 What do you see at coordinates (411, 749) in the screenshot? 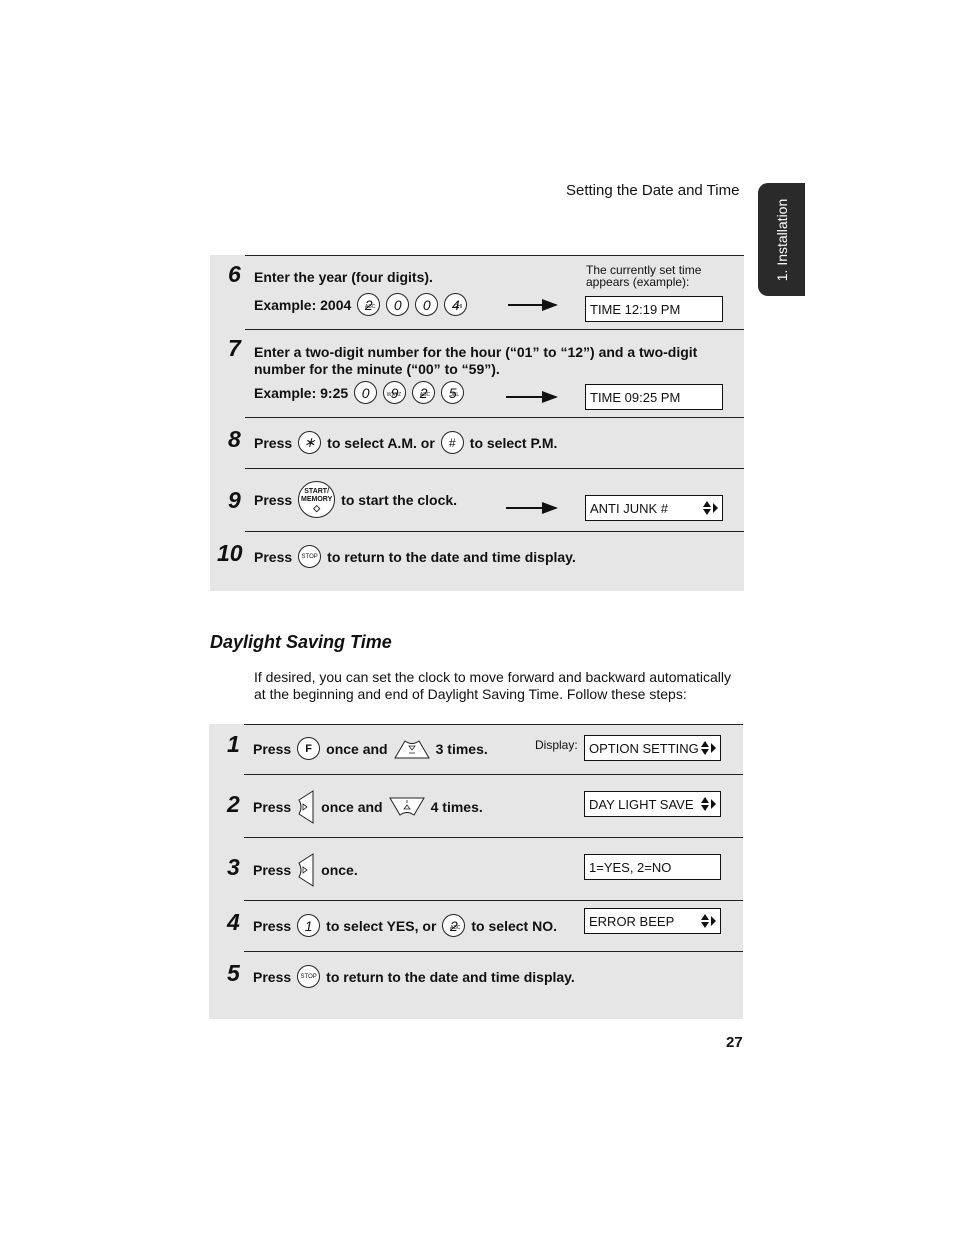
I see `down-arrow-key-button` at bounding box center [411, 749].